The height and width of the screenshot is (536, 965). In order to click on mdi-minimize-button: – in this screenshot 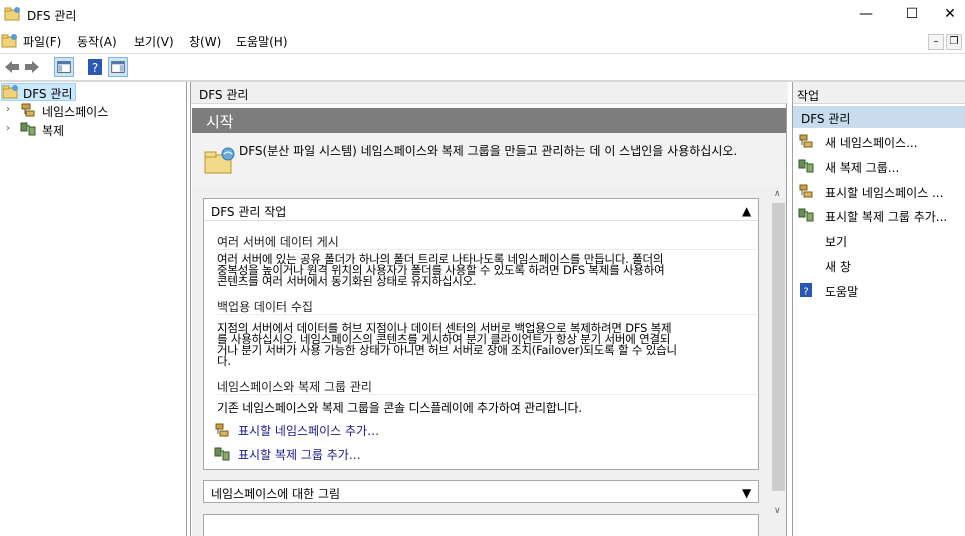, I will do `click(936, 42)`.